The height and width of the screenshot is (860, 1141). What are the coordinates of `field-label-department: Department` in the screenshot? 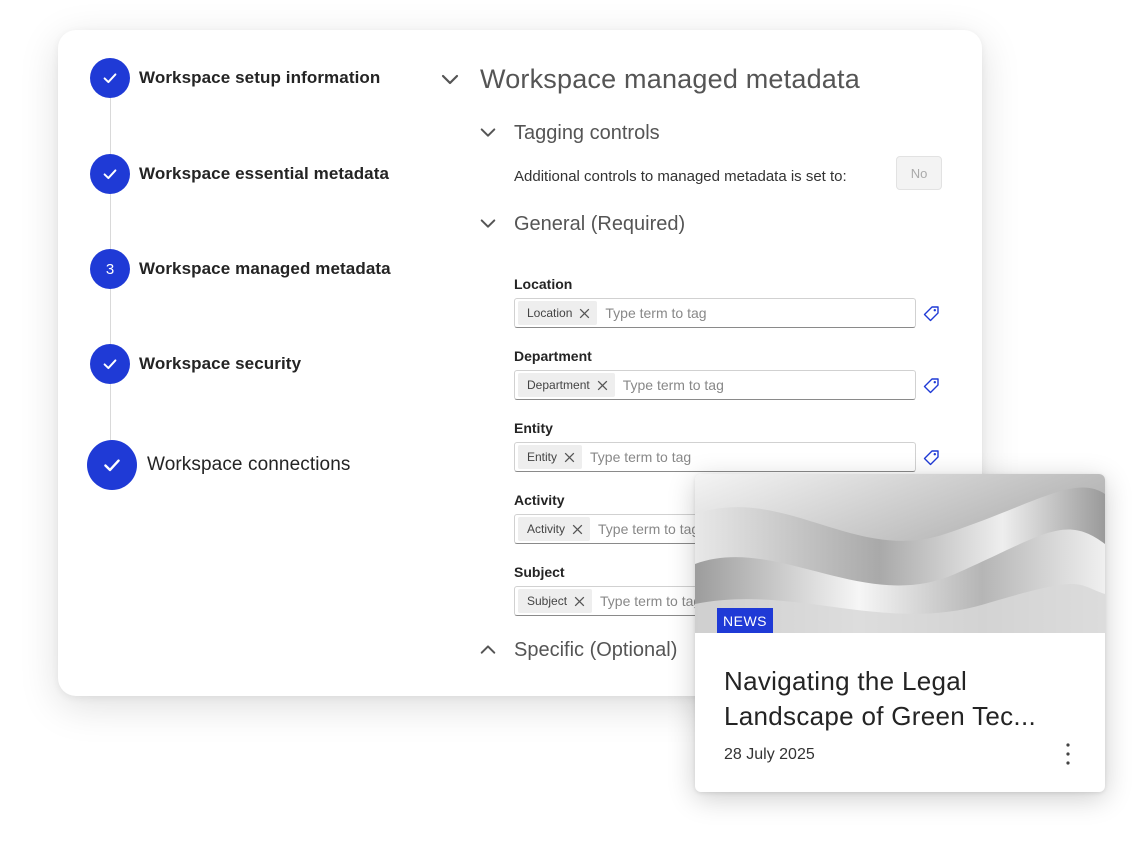 It's located at (553, 356).